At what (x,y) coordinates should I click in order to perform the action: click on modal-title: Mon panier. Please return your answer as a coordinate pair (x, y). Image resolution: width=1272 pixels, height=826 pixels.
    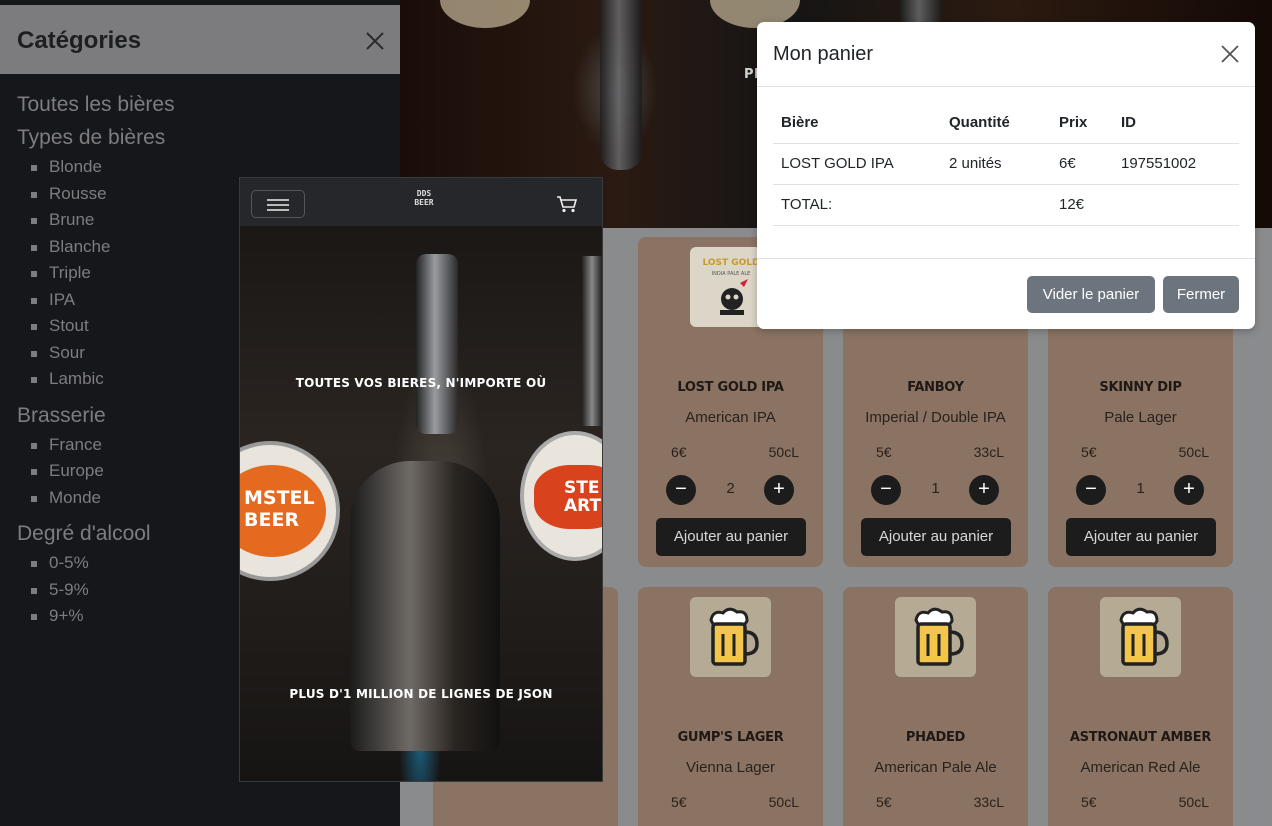
    Looking at the image, I should click on (823, 54).